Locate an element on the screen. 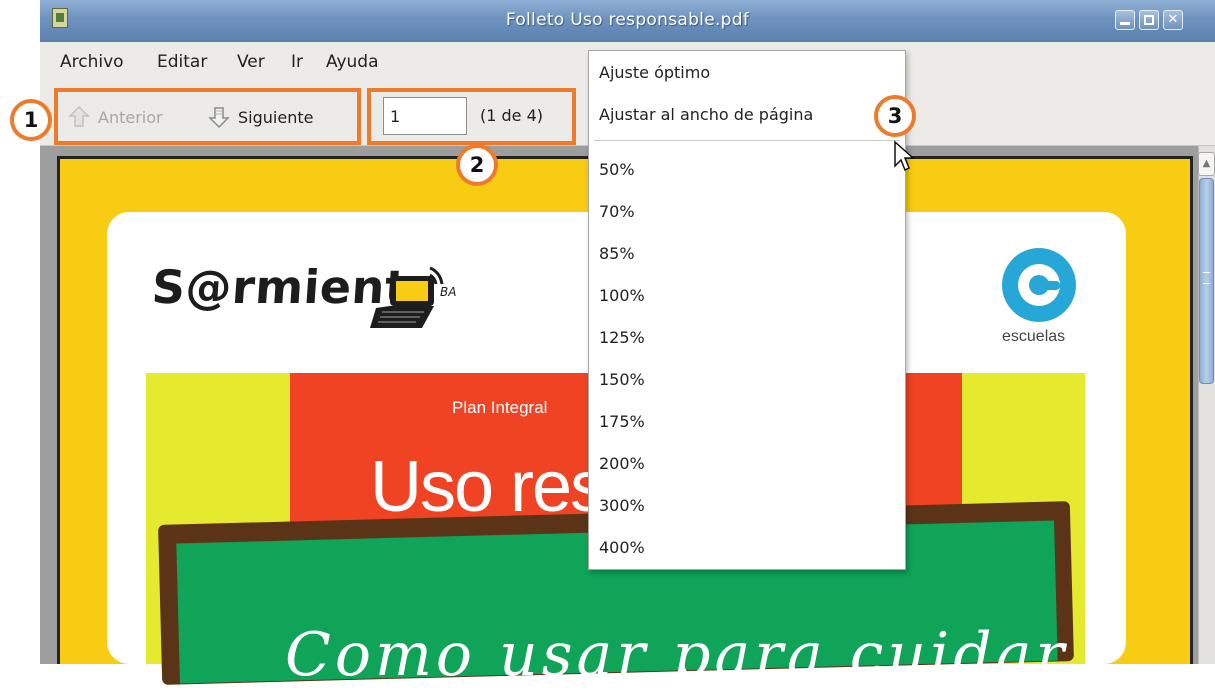  laptop-logo-icon is located at coordinates (407, 297).